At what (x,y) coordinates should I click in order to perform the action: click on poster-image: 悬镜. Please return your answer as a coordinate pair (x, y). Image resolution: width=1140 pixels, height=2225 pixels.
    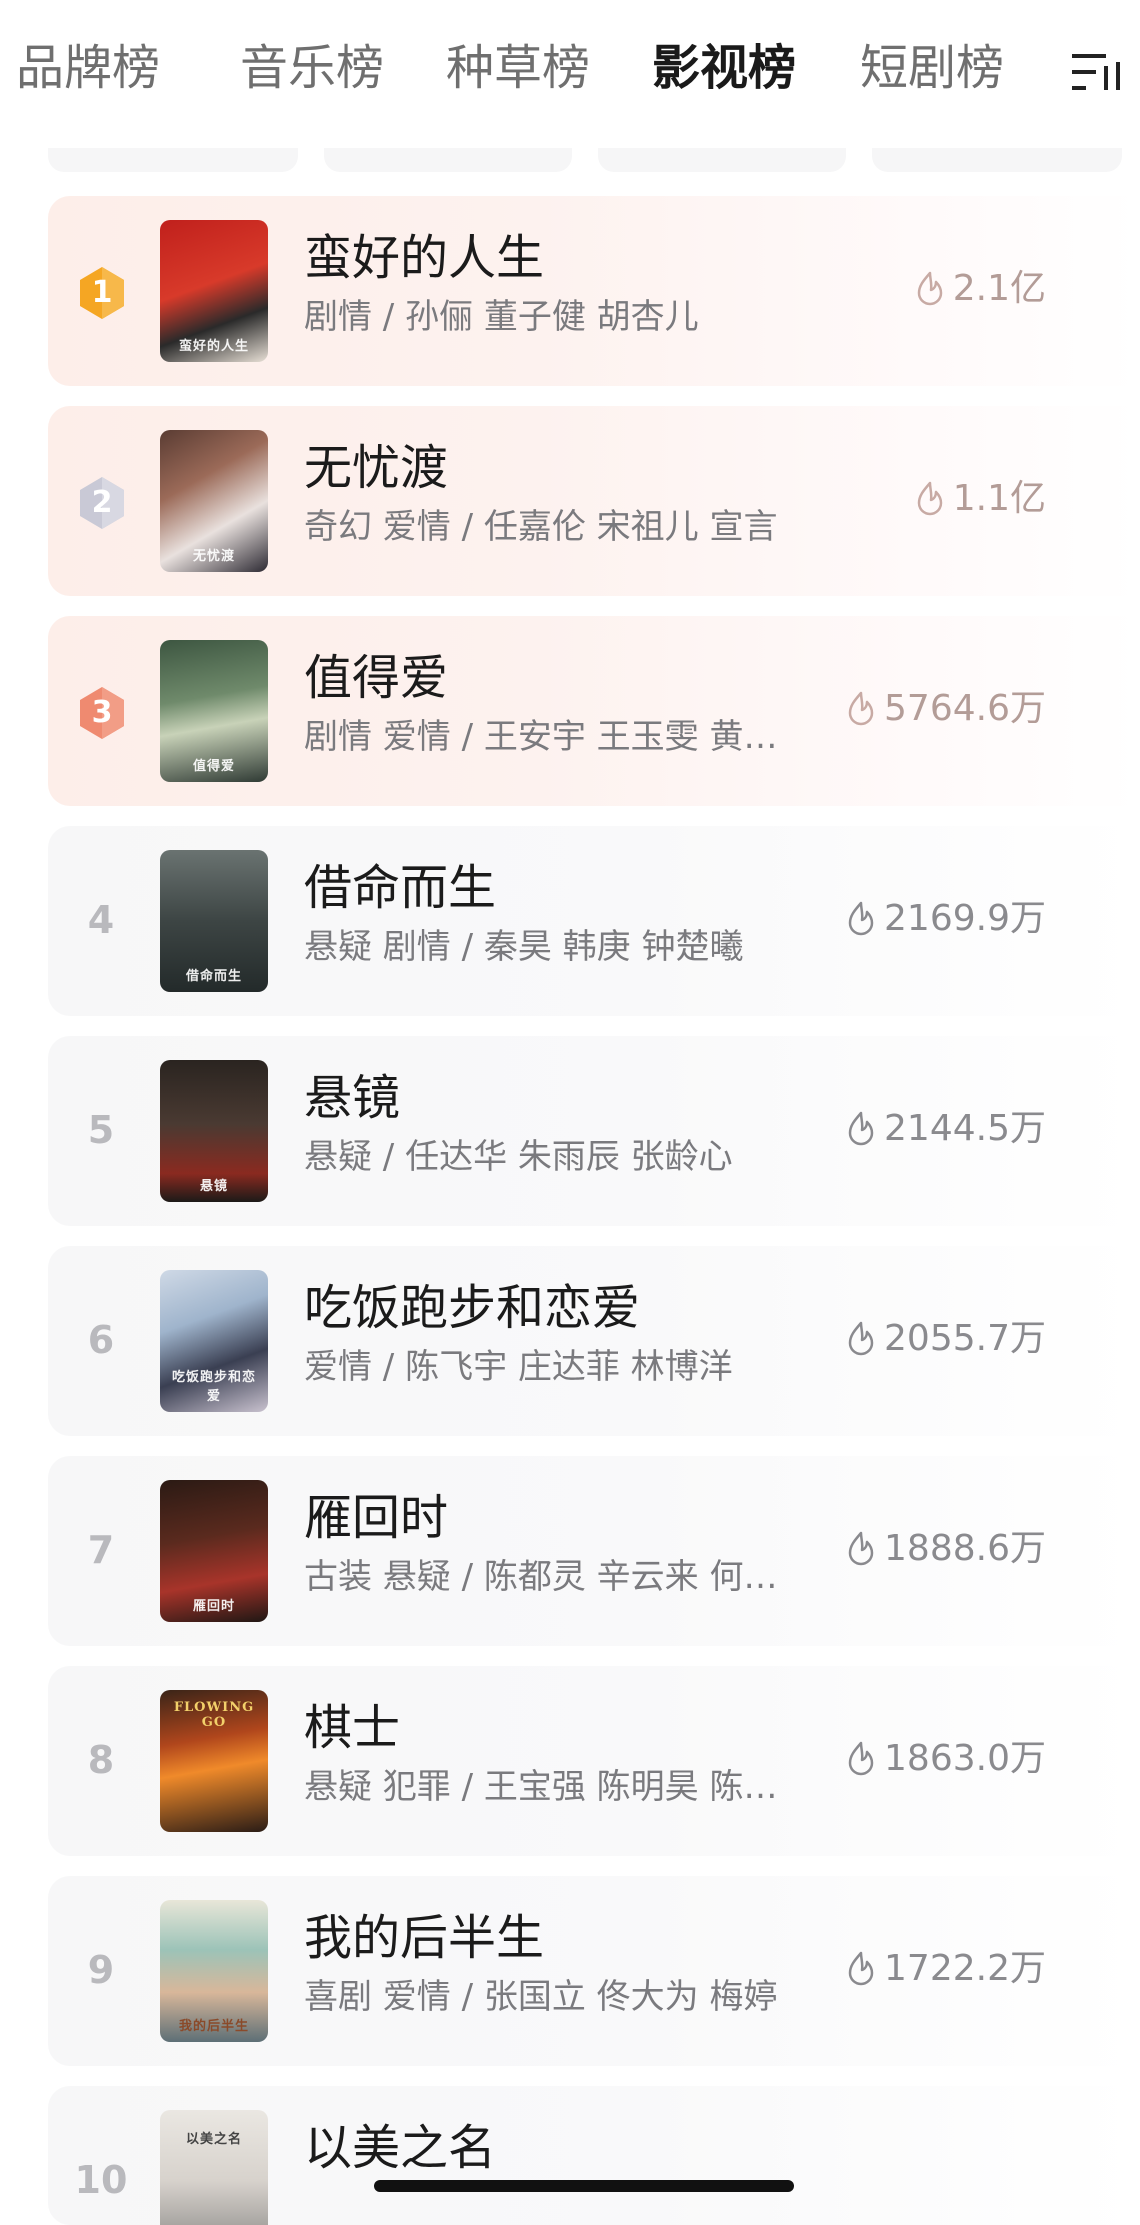
    Looking at the image, I should click on (214, 1131).